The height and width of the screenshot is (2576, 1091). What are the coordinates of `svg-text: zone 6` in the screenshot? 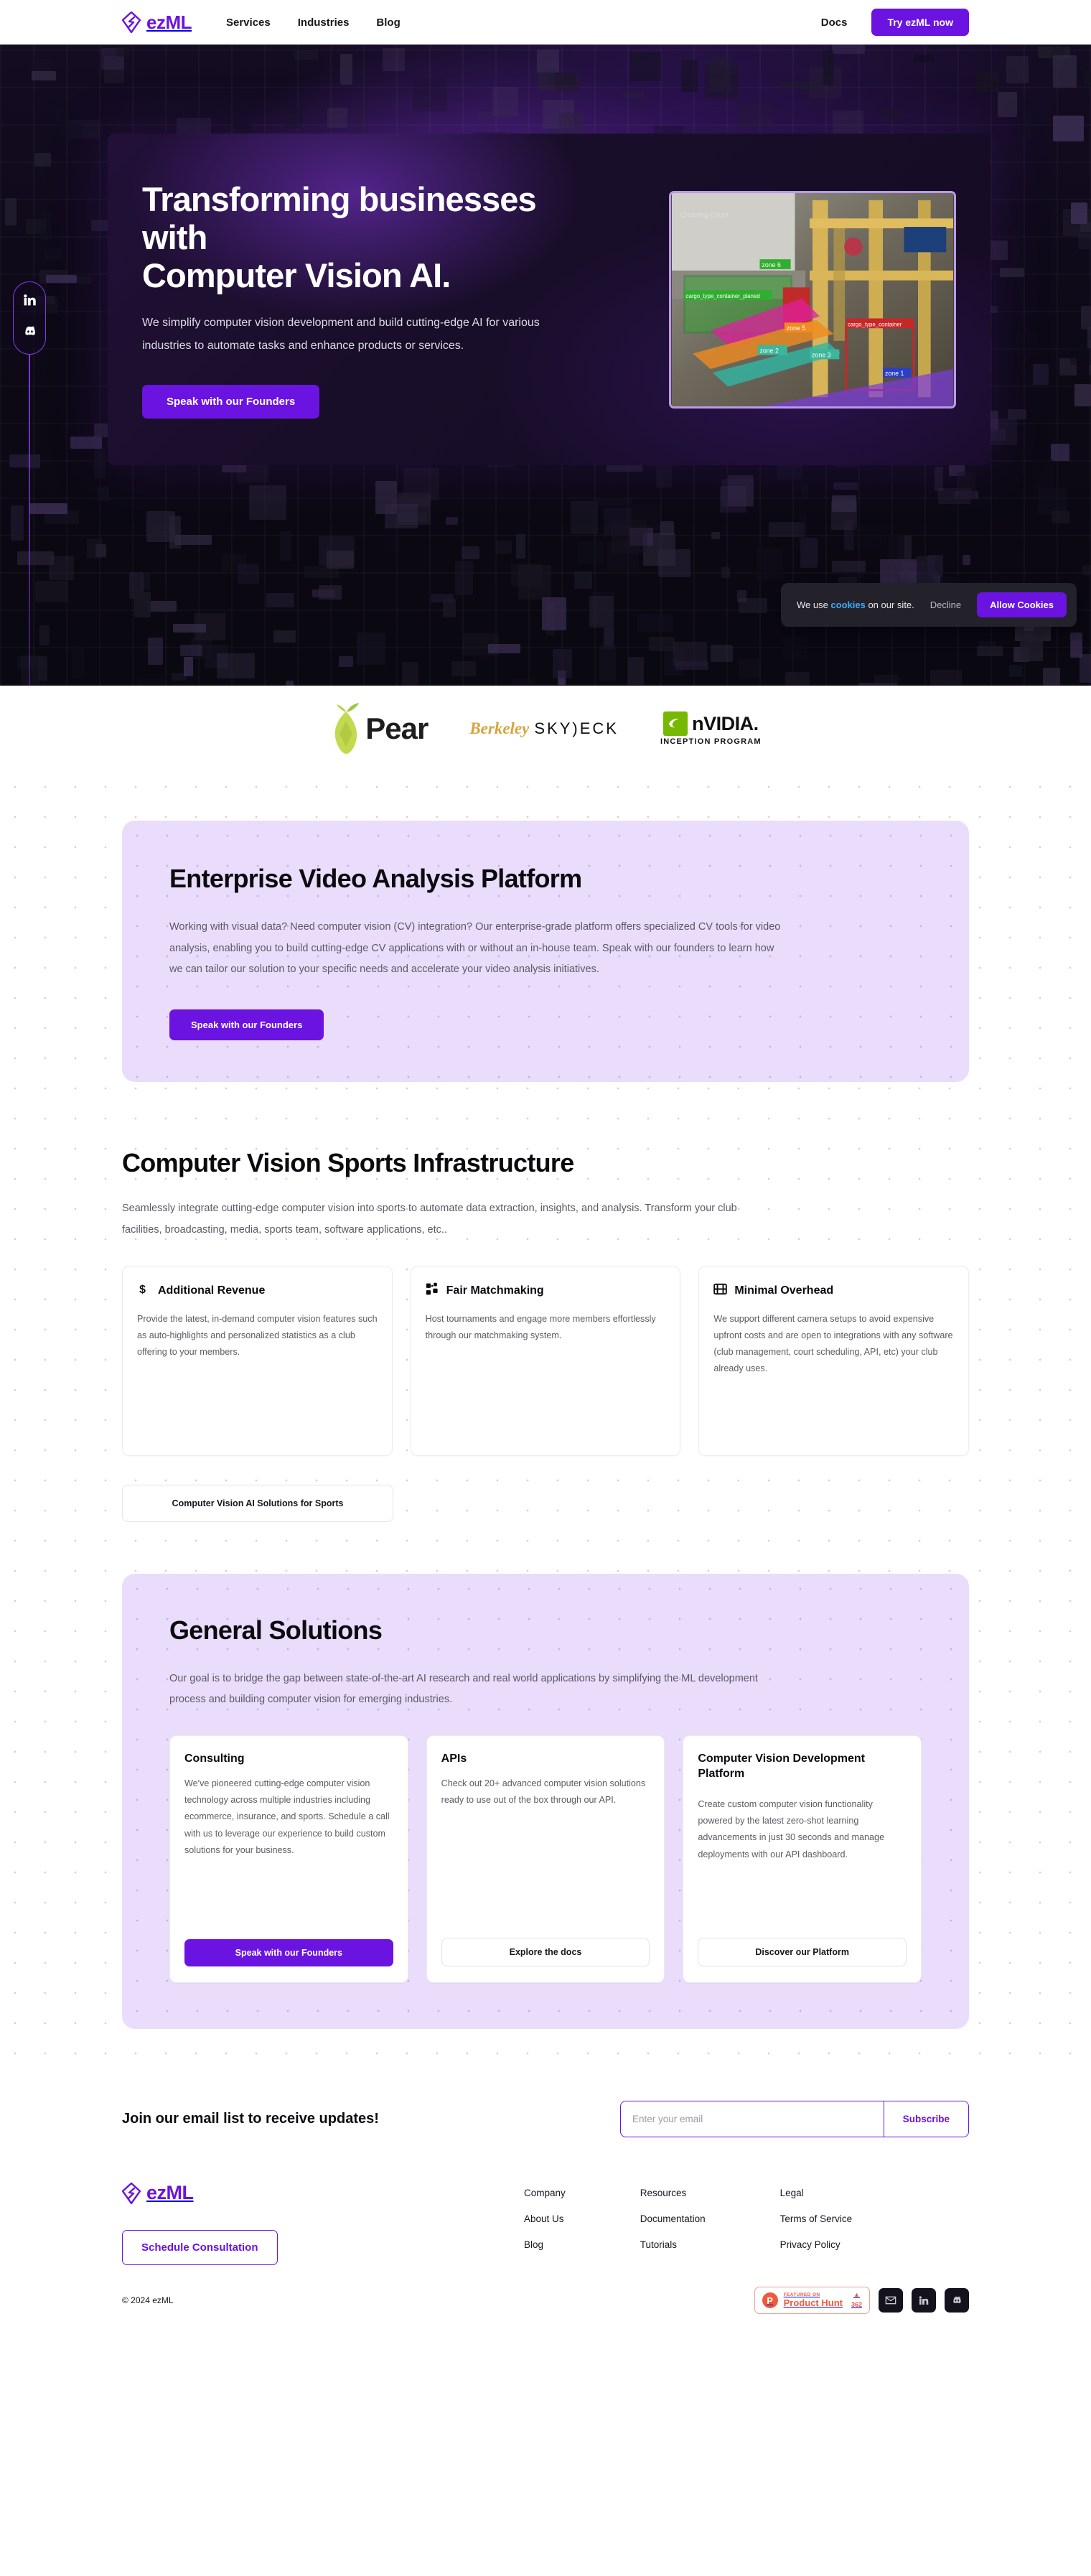 It's located at (772, 264).